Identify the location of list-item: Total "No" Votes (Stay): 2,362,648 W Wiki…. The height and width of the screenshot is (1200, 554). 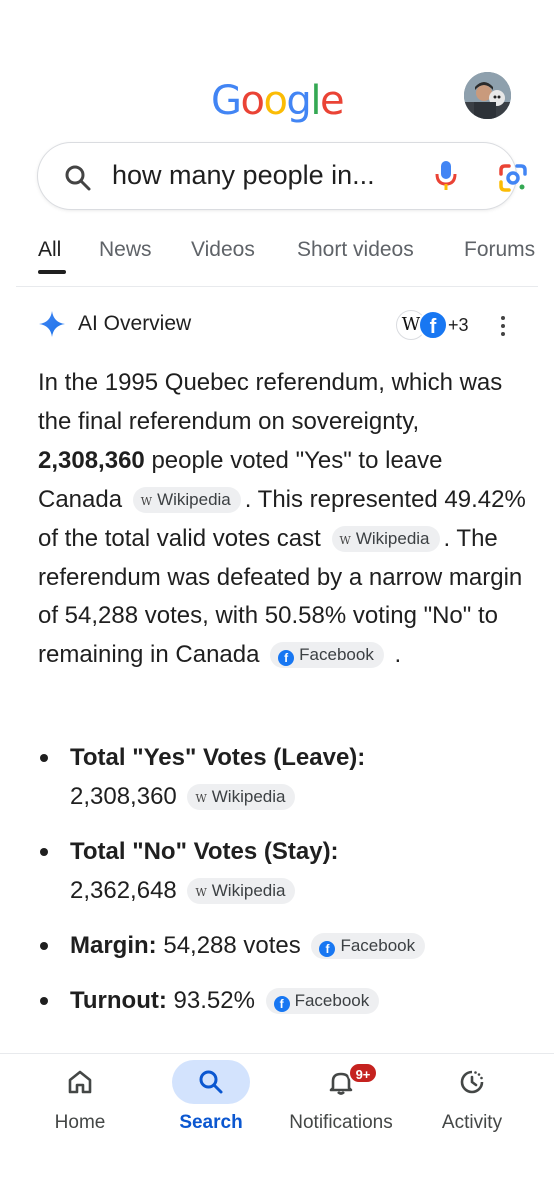
(288, 871).